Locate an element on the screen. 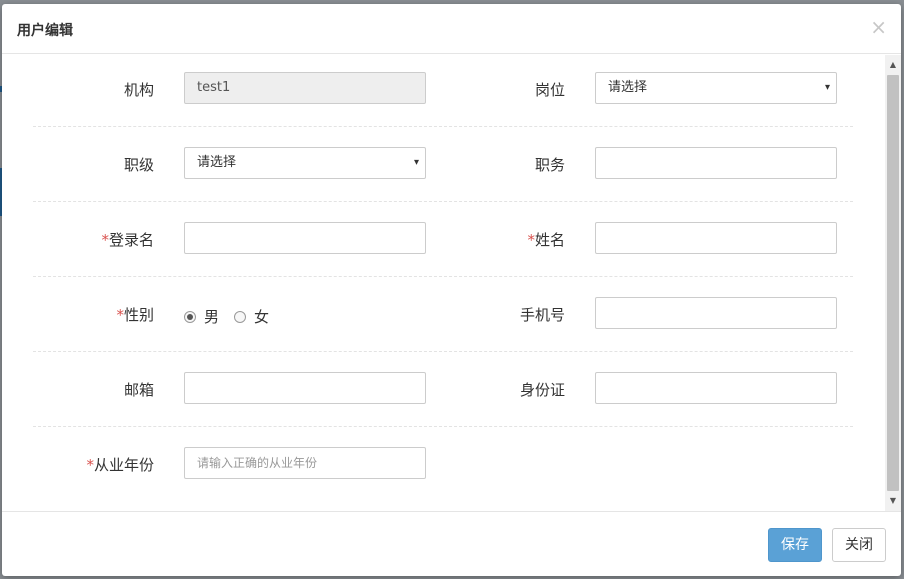 The height and width of the screenshot is (579, 904). login-name-label: *登录名 is located at coordinates (127, 240).